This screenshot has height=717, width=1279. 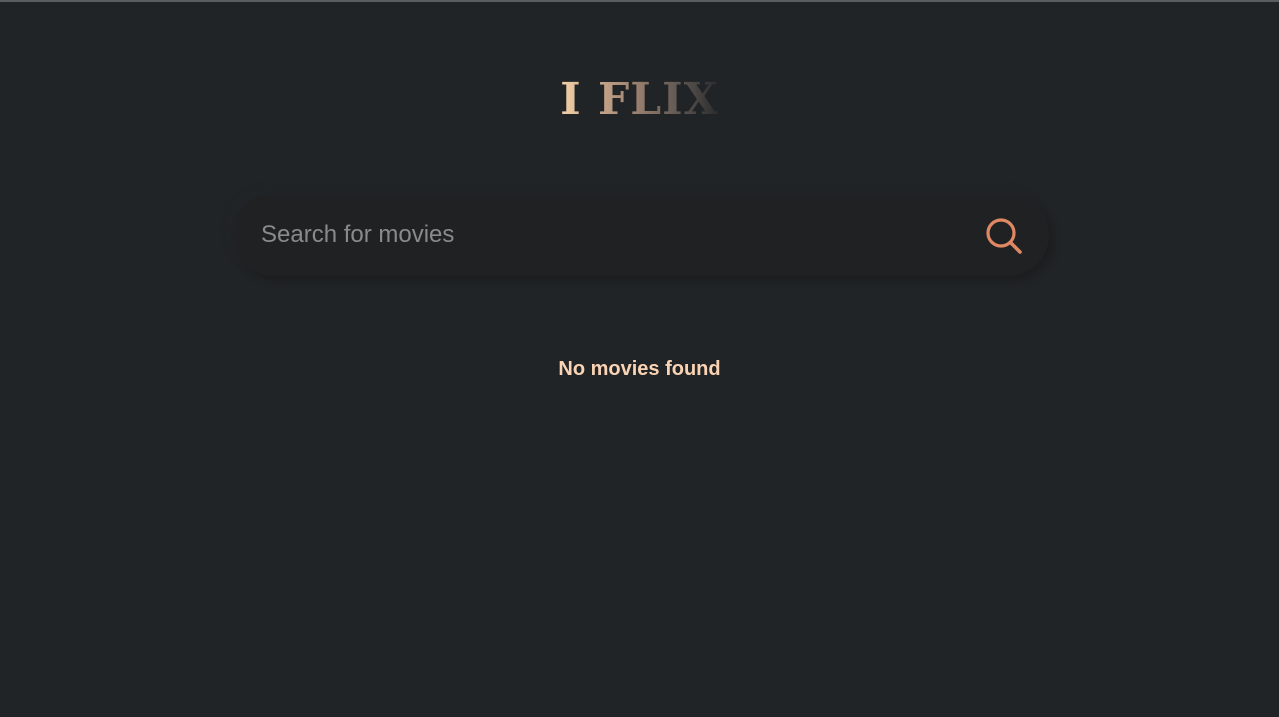 I want to click on app-title: I FLIX, so click(x=639, y=99).